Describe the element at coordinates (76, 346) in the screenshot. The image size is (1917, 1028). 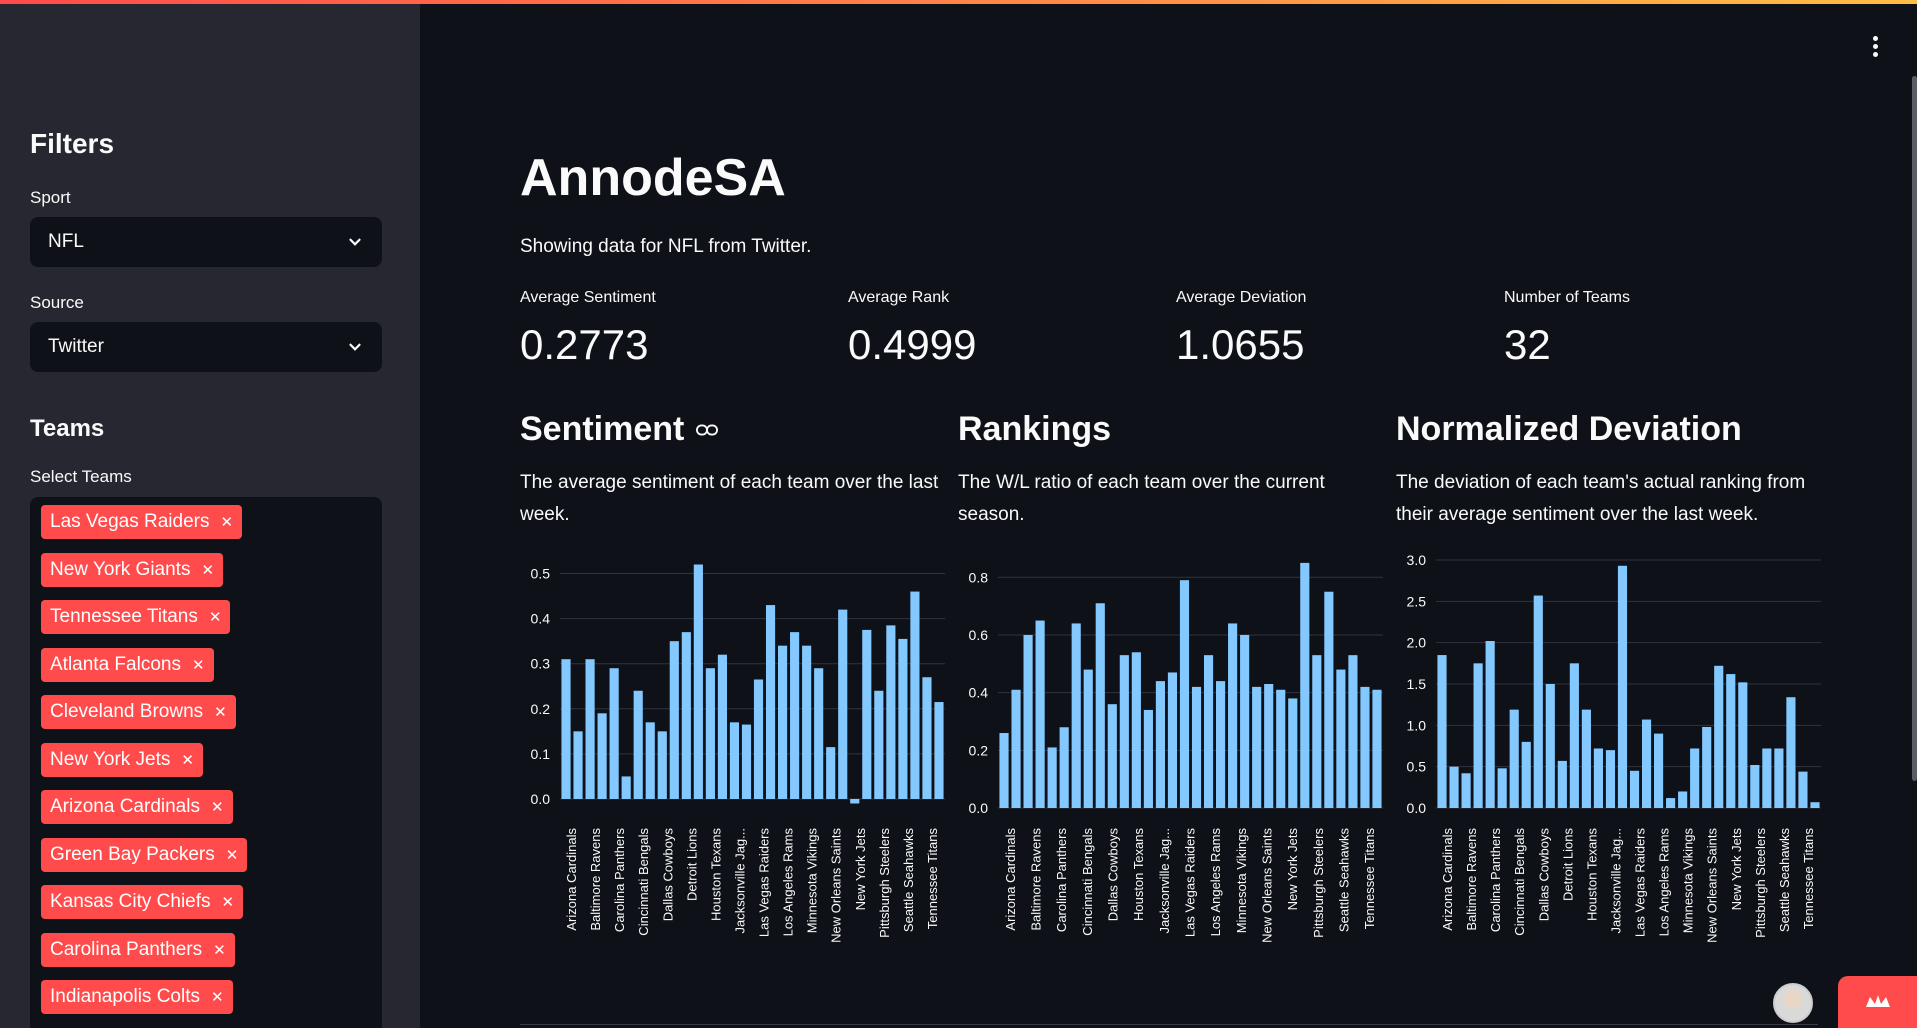
I see `source-select-value: Twitter` at that location.